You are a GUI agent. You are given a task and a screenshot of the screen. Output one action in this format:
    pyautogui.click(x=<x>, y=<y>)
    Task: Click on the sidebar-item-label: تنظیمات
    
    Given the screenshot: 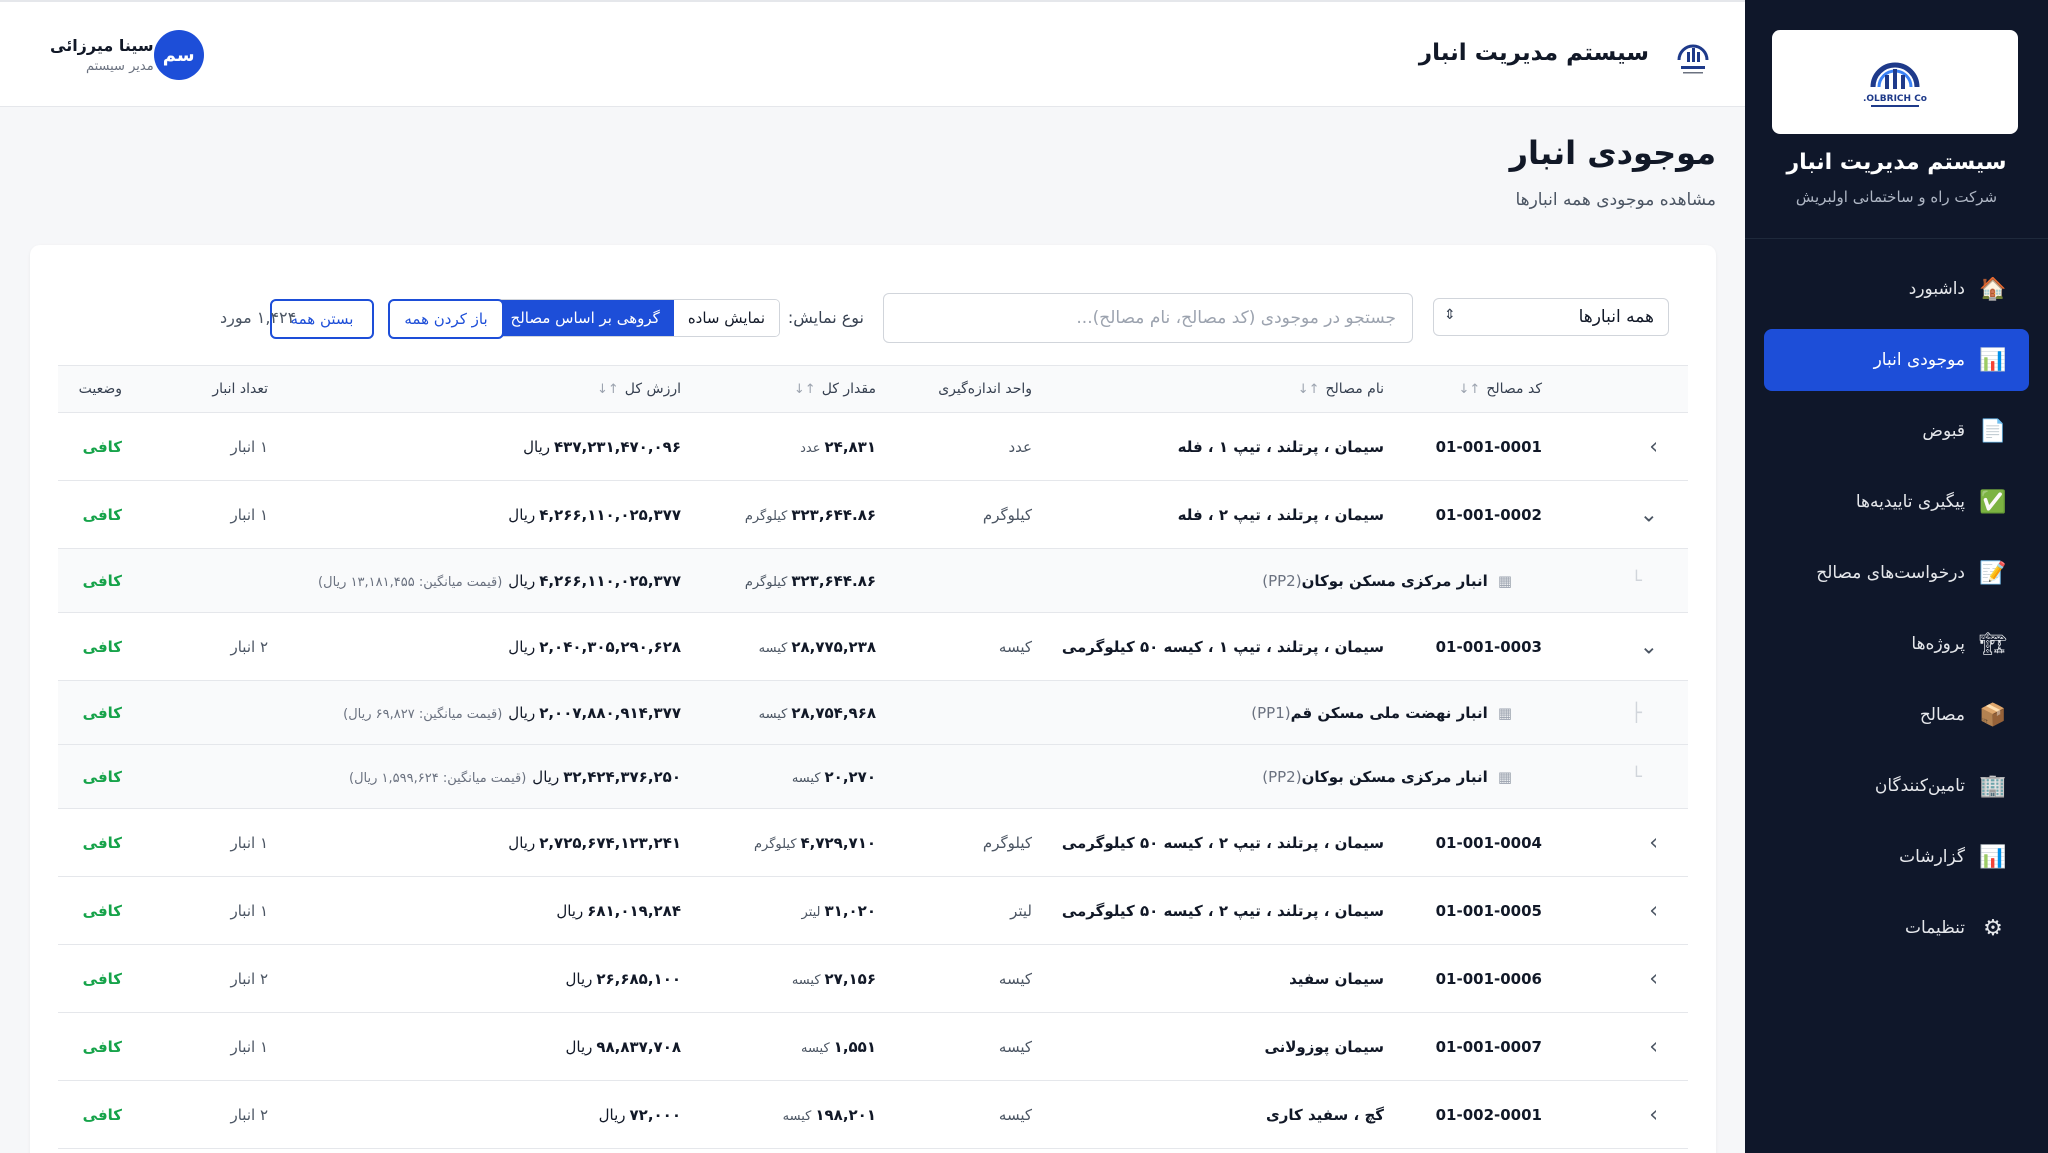 What is the action you would take?
    pyautogui.click(x=1935, y=928)
    